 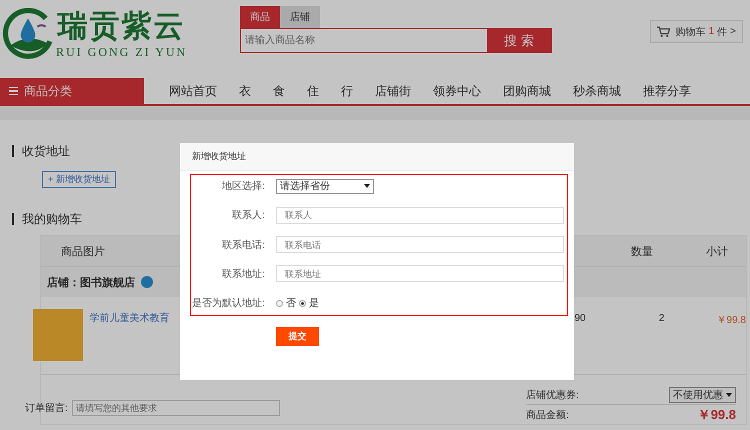 What do you see at coordinates (243, 274) in the screenshot?
I see `field-label: 联系地址:` at bounding box center [243, 274].